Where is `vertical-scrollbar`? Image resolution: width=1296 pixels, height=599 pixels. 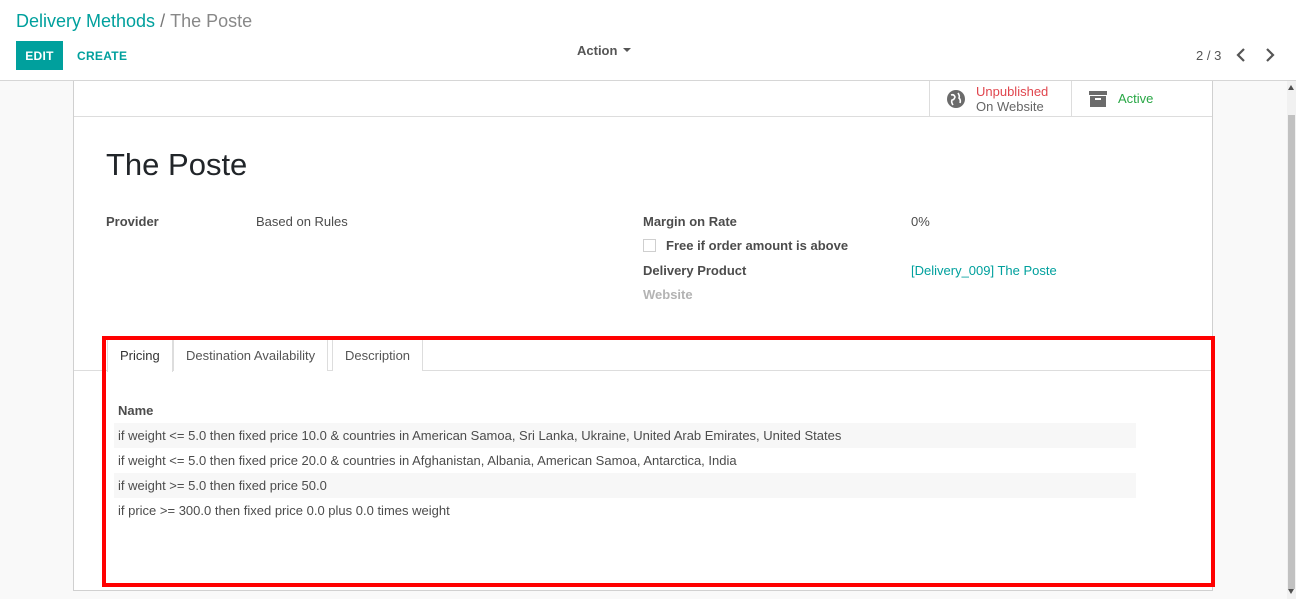
vertical-scrollbar is located at coordinates (1291, 340).